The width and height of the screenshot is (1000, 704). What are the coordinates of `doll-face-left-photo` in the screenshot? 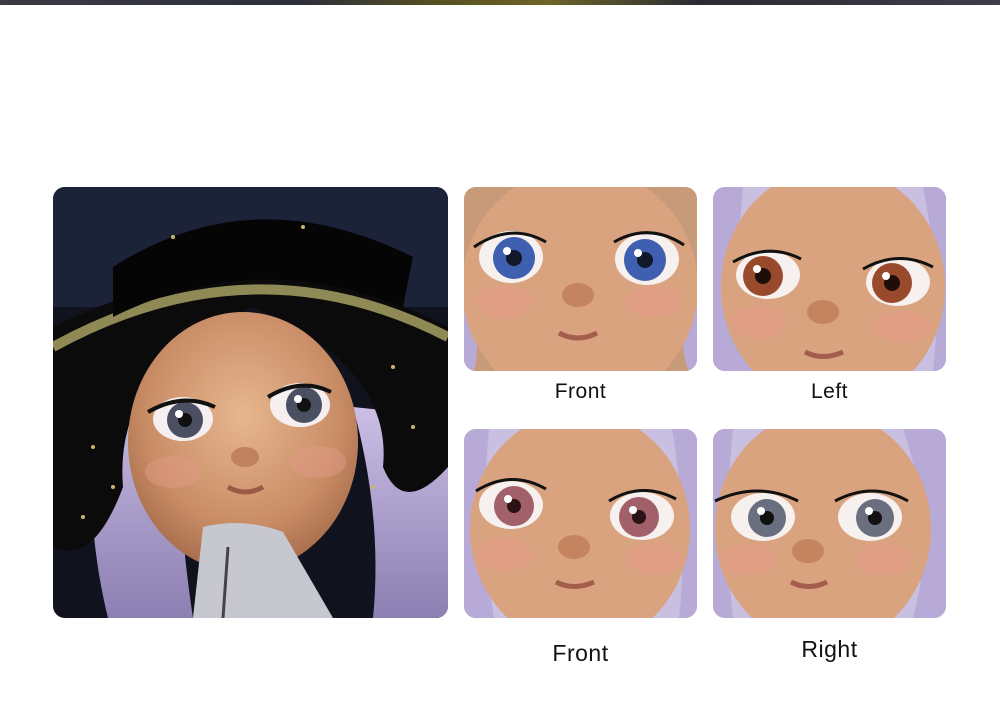 It's located at (829, 279).